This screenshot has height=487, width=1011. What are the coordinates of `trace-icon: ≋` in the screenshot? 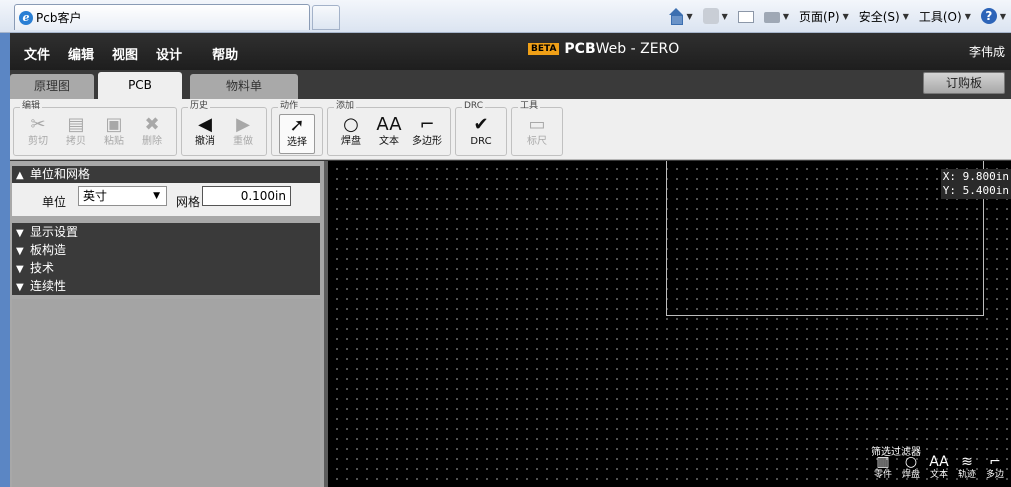 It's located at (967, 462).